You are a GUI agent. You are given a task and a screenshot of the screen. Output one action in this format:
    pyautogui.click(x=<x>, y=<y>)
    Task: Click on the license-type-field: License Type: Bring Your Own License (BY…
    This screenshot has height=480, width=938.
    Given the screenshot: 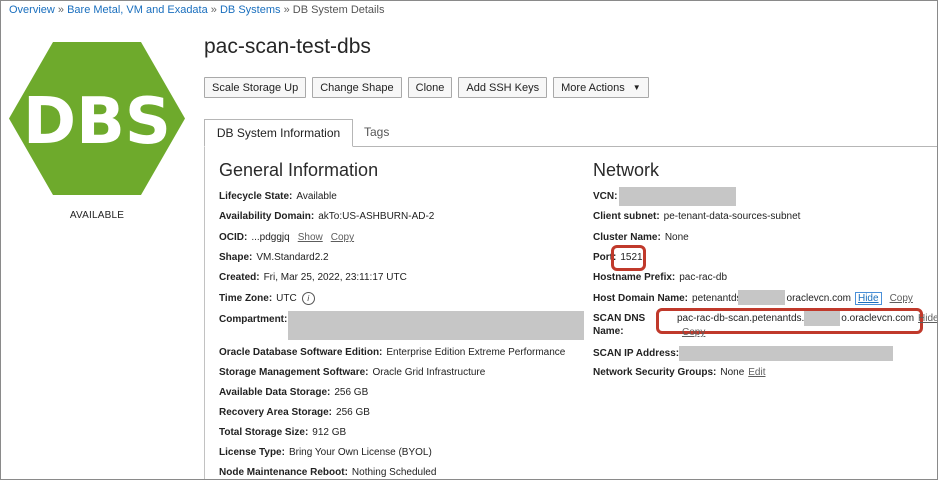 What is the action you would take?
    pyautogui.click(x=325, y=452)
    